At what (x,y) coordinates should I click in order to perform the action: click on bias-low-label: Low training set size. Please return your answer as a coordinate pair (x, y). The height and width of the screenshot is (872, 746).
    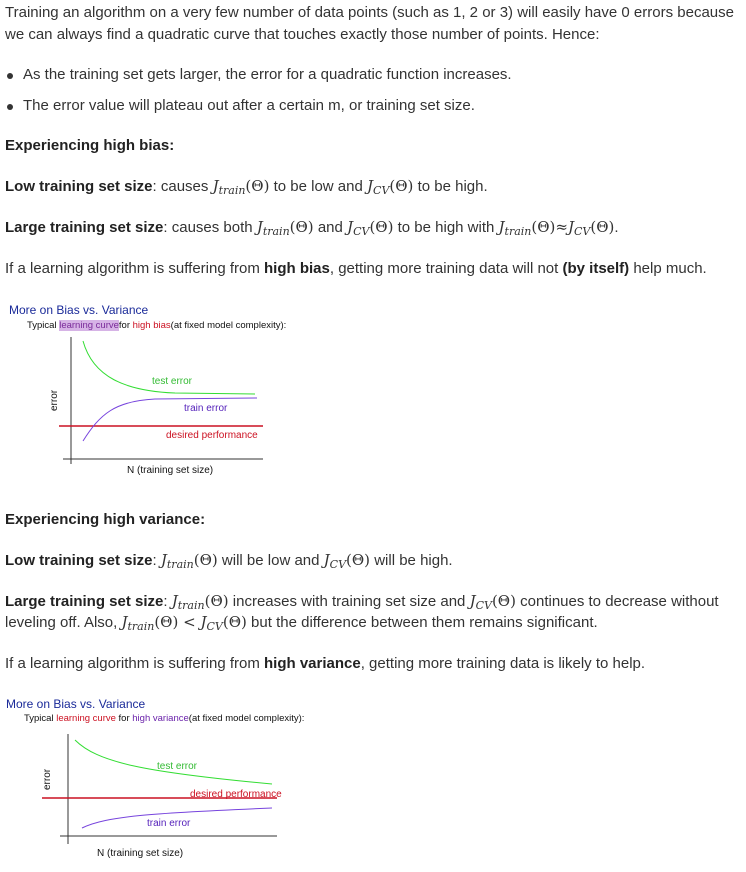
    Looking at the image, I should click on (79, 186).